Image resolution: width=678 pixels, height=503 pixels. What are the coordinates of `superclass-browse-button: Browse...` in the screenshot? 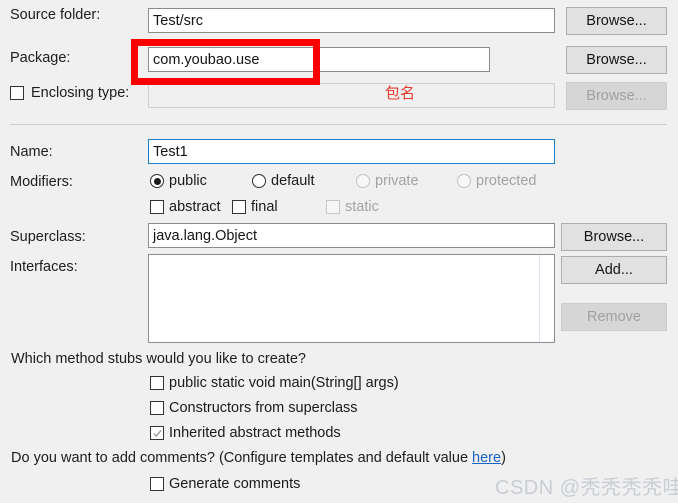 It's located at (614, 237).